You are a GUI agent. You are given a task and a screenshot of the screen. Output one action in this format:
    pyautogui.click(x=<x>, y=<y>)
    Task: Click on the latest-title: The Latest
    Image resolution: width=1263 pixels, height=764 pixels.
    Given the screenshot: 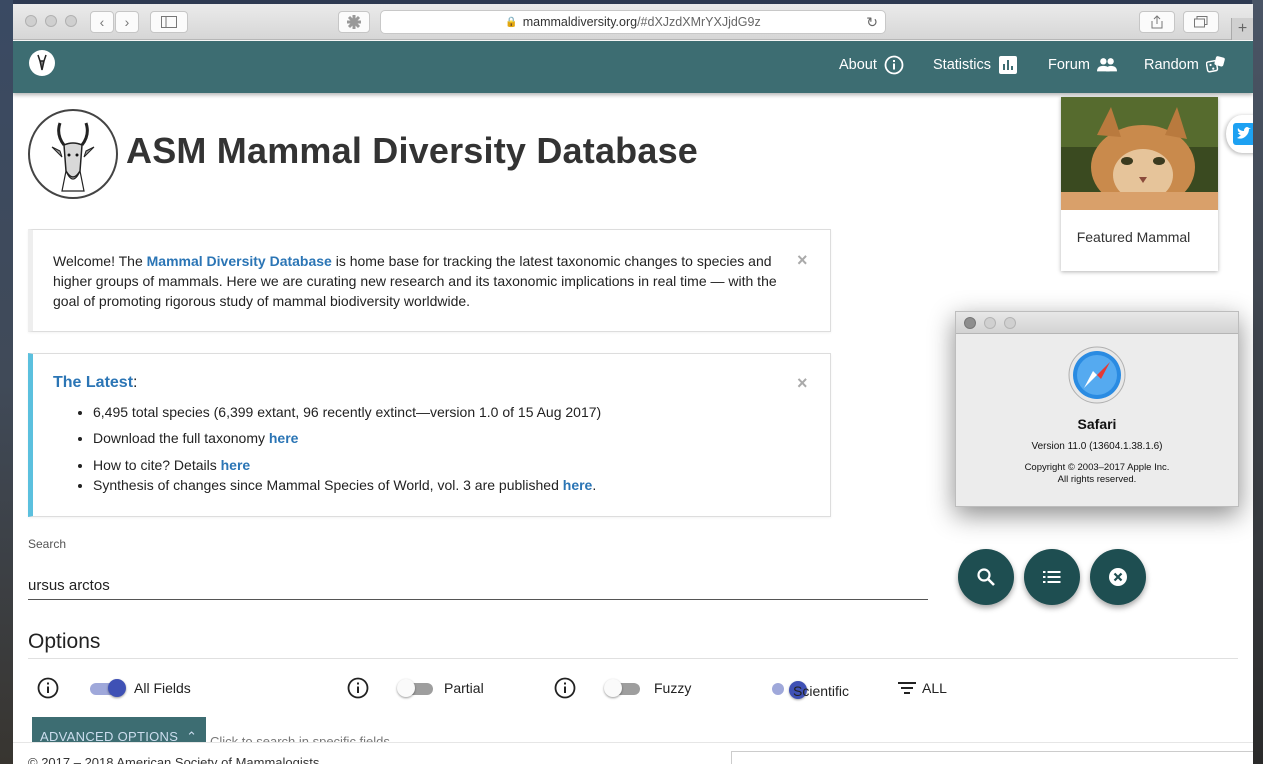 What is the action you would take?
    pyautogui.click(x=93, y=382)
    